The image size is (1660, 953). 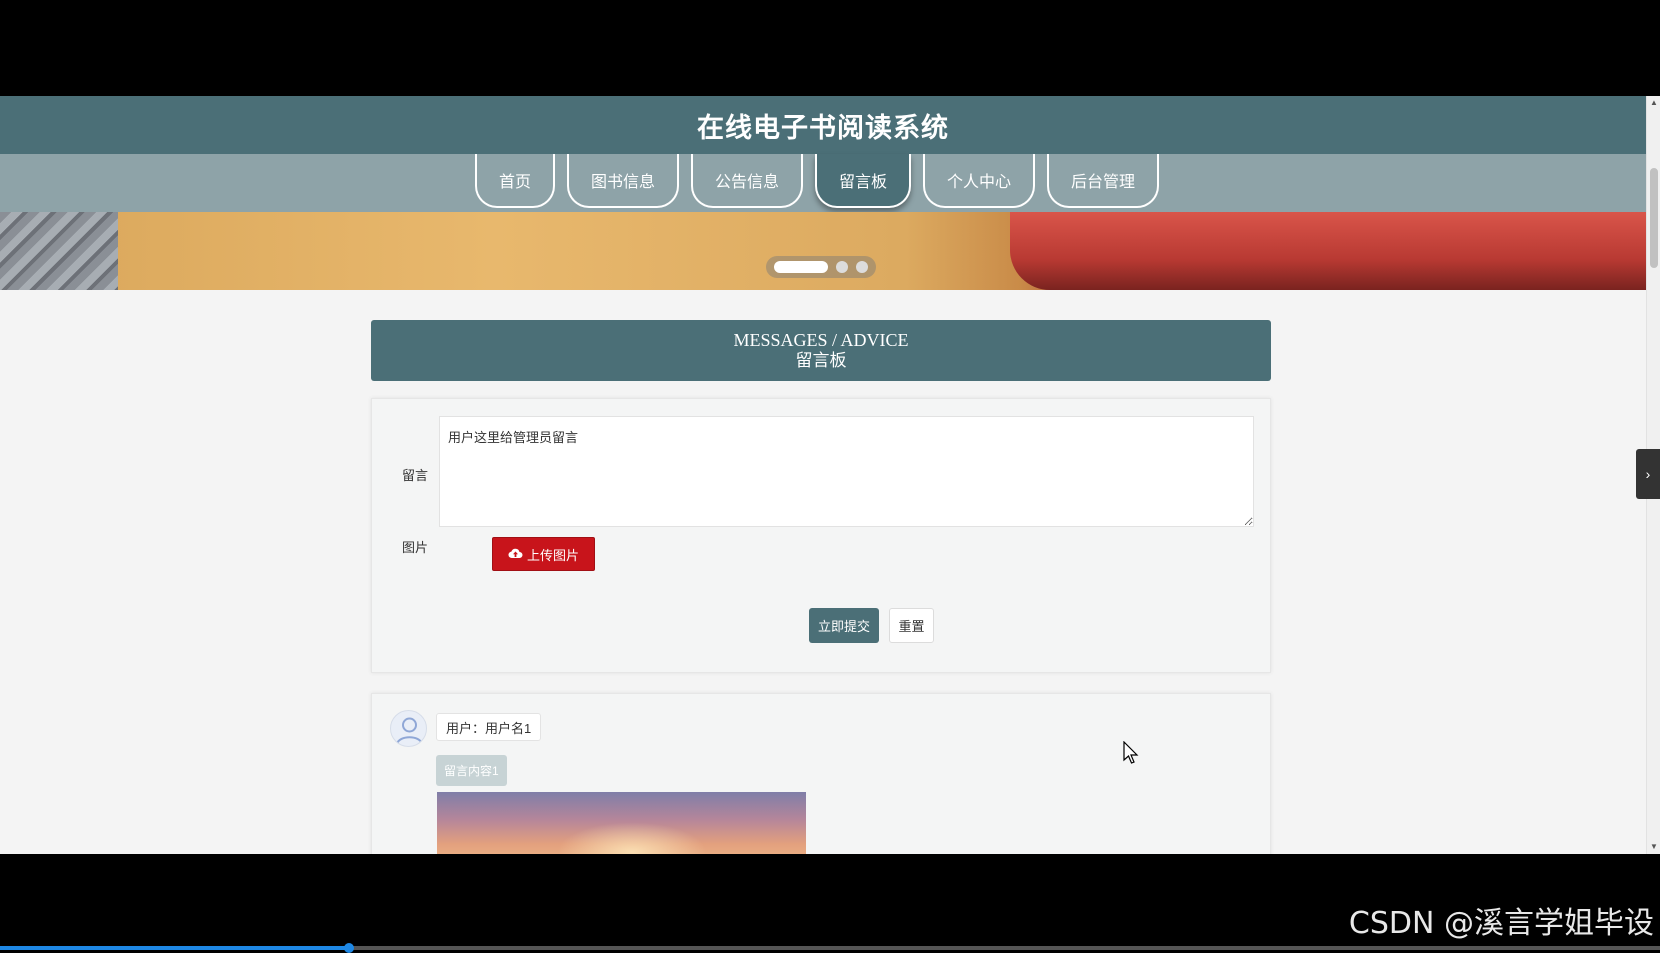 I want to click on carousel-indicators, so click(x=821, y=267).